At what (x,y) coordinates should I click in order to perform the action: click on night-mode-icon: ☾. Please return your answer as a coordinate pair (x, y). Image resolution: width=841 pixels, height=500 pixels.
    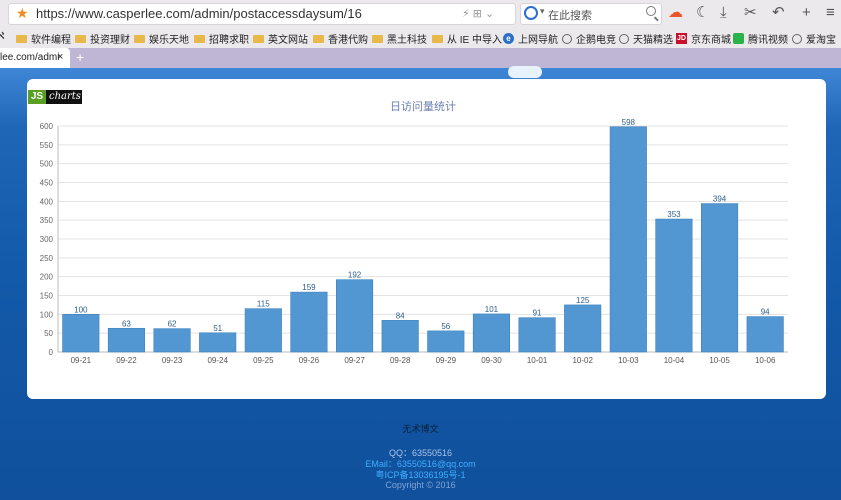
    Looking at the image, I should click on (702, 13).